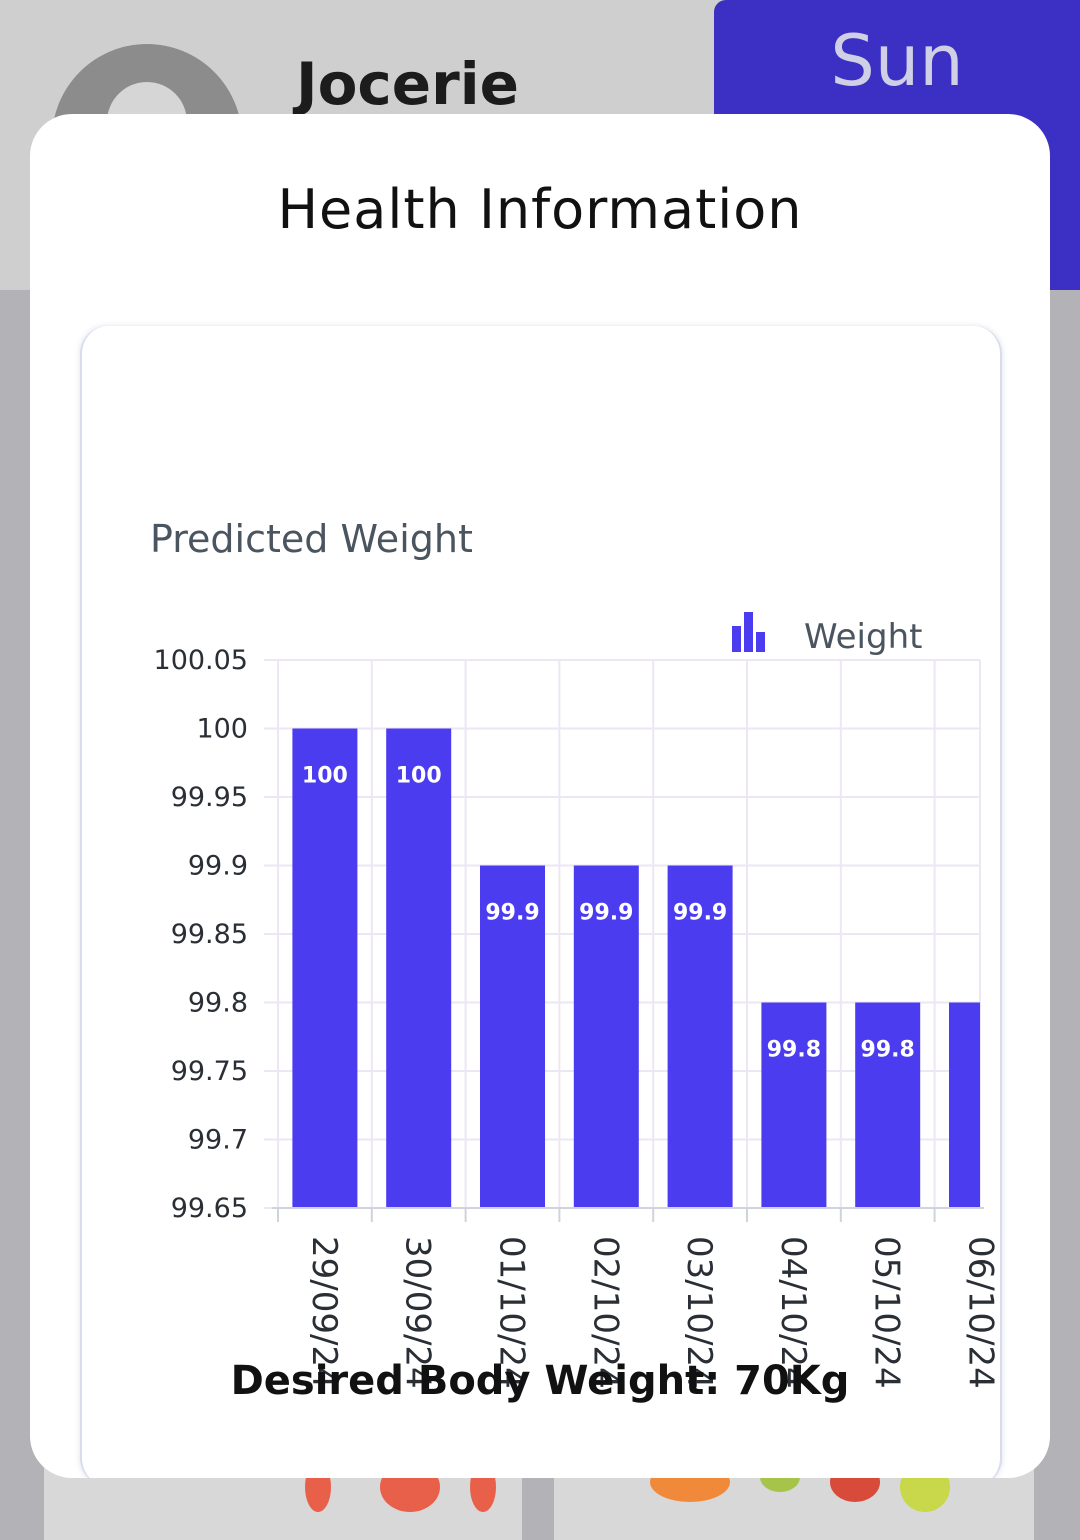 The height and width of the screenshot is (1540, 1080). Describe the element at coordinates (218, 866) in the screenshot. I see `y-tick-label: 99.9` at that location.